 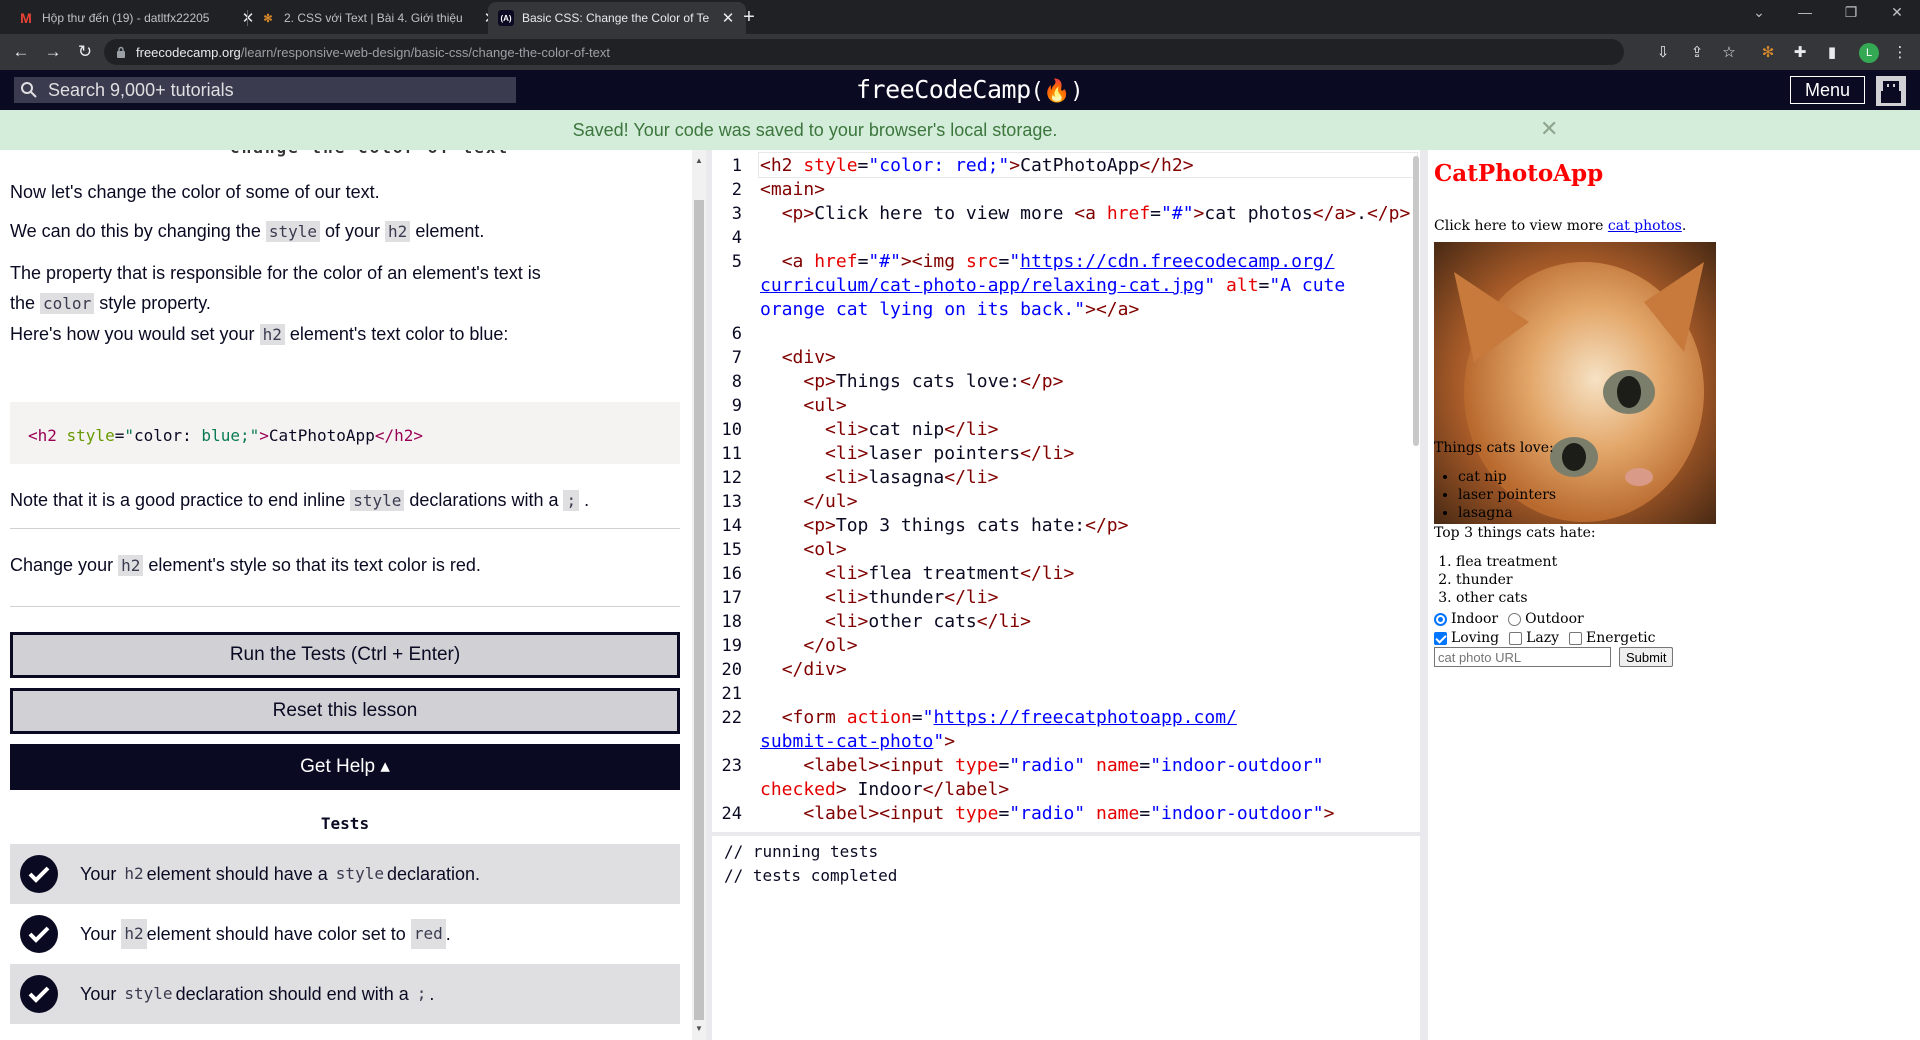 What do you see at coordinates (1066, 646) in the screenshot?
I see `code-line: 19 </ol>` at bounding box center [1066, 646].